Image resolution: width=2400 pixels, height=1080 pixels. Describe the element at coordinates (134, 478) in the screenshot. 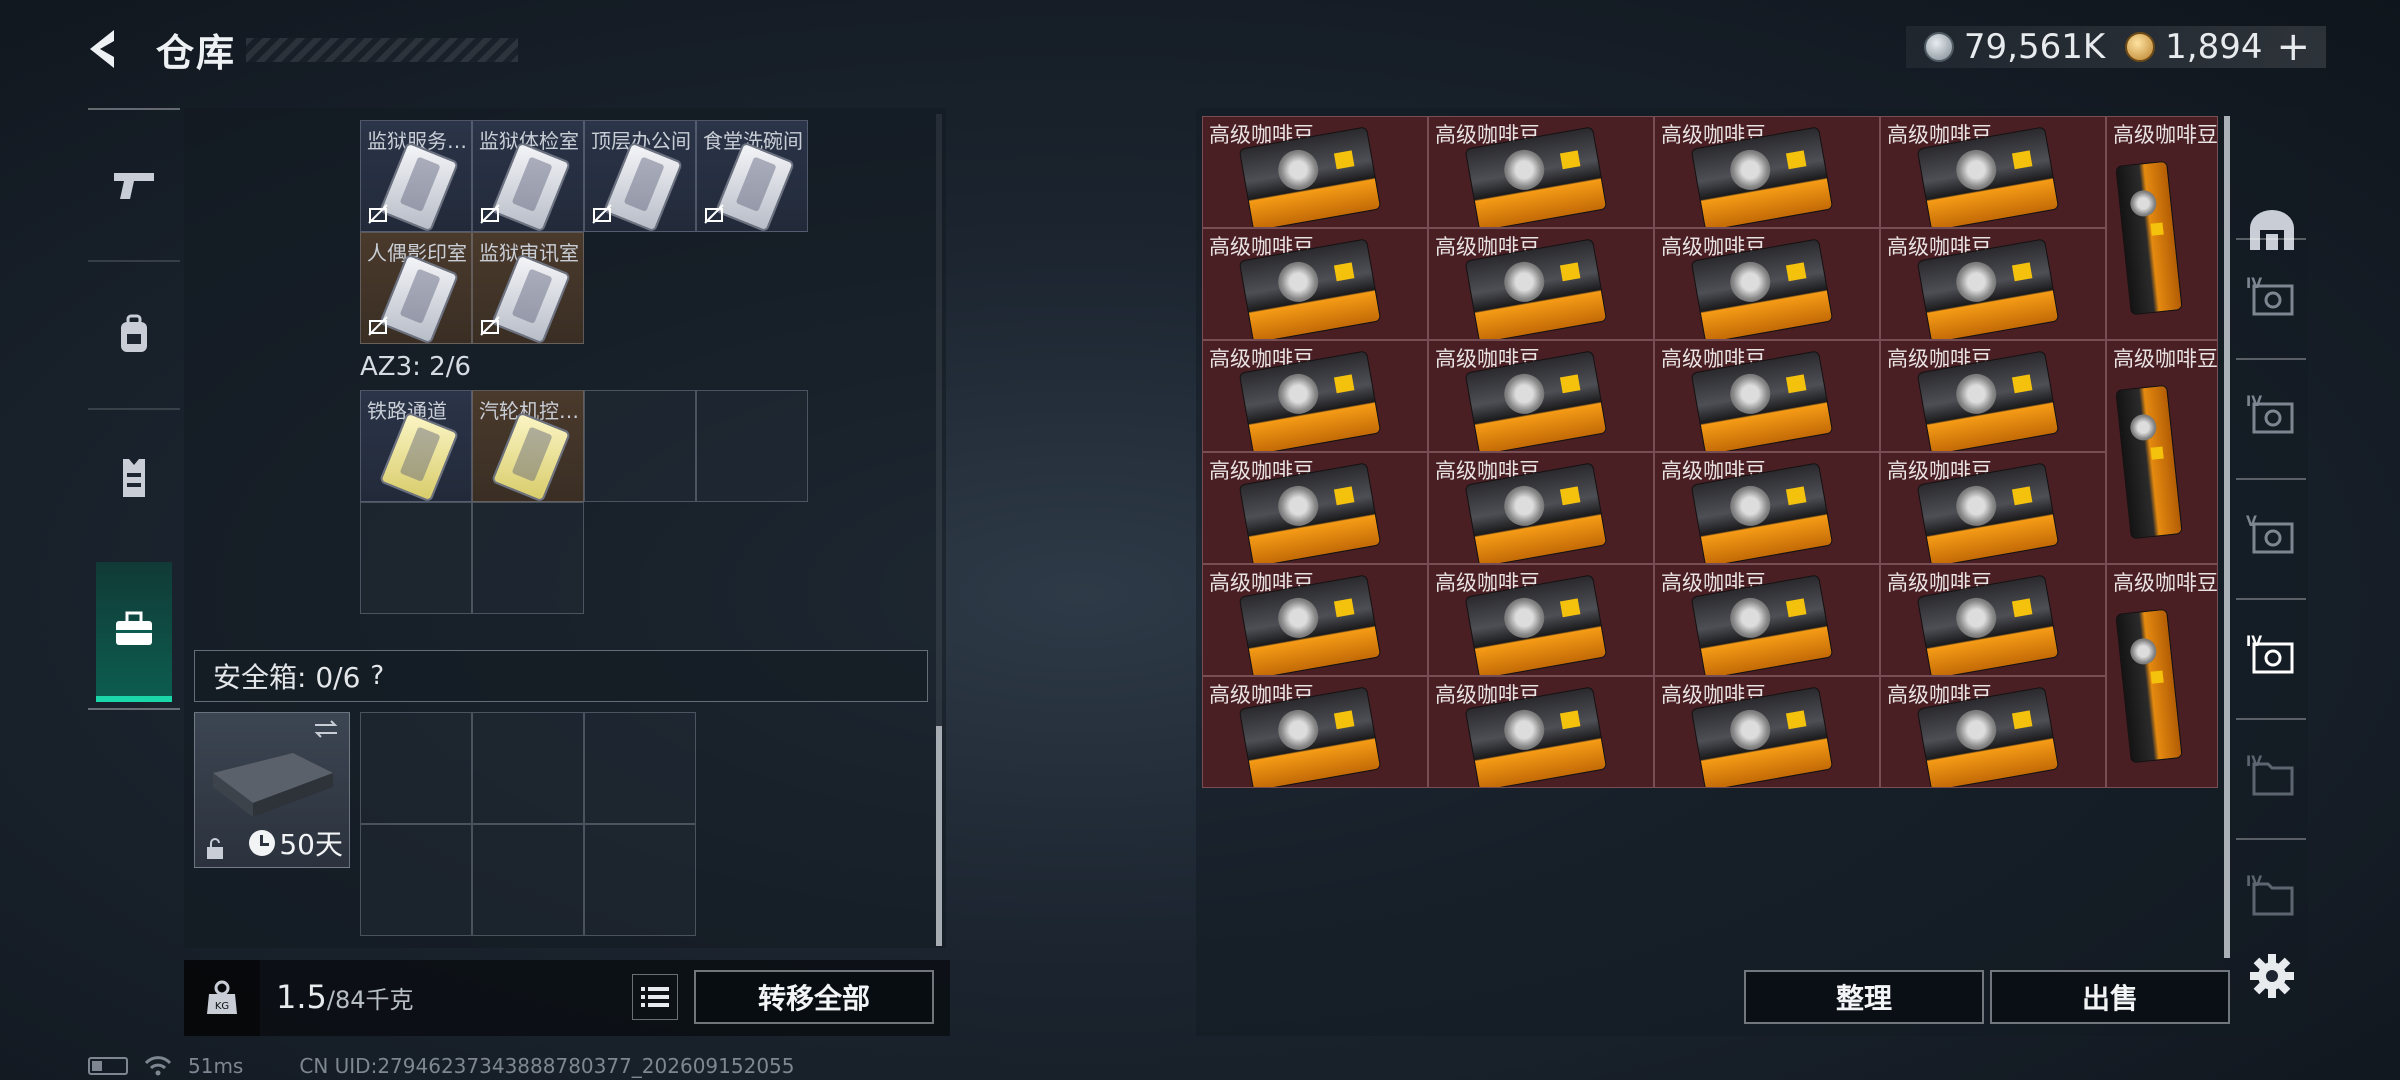

I see `nav-vest` at that location.